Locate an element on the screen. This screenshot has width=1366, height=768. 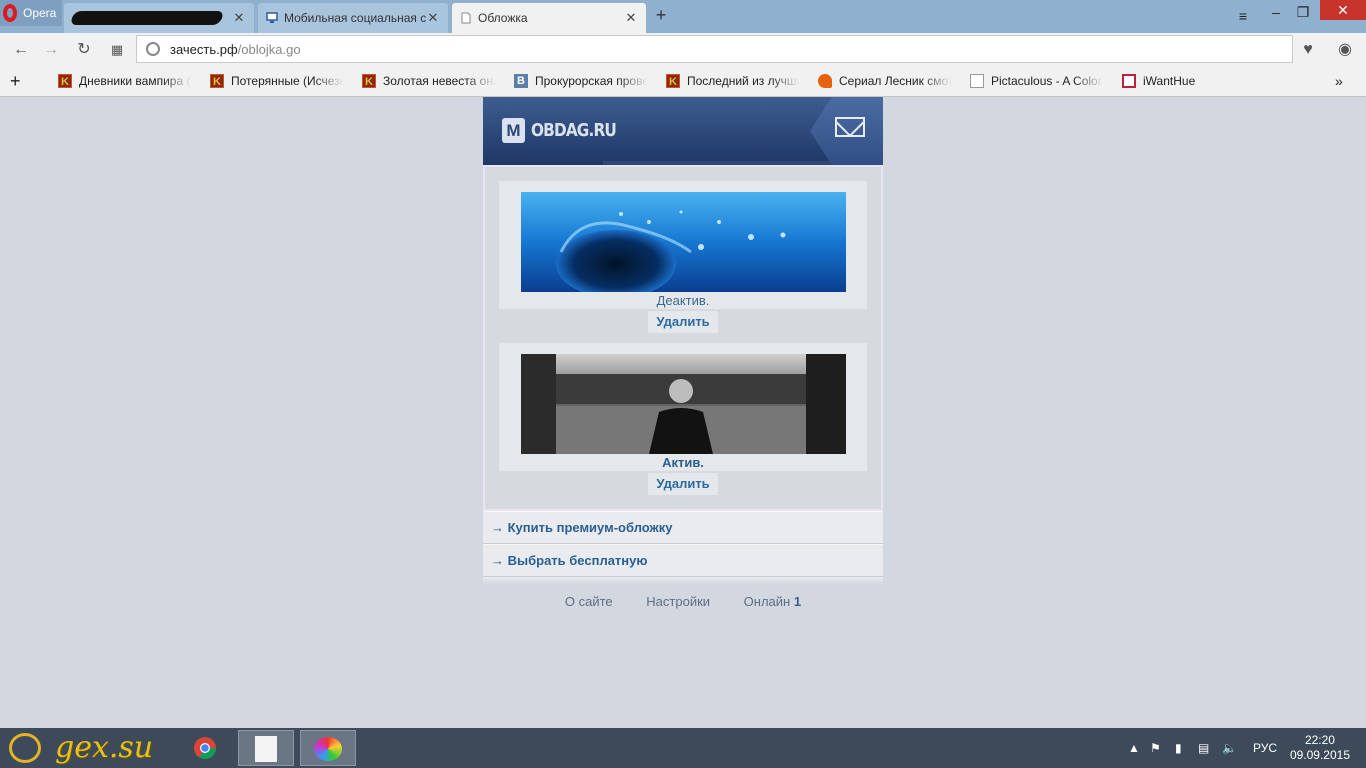
envelope-icon is located at coordinates (850, 127).